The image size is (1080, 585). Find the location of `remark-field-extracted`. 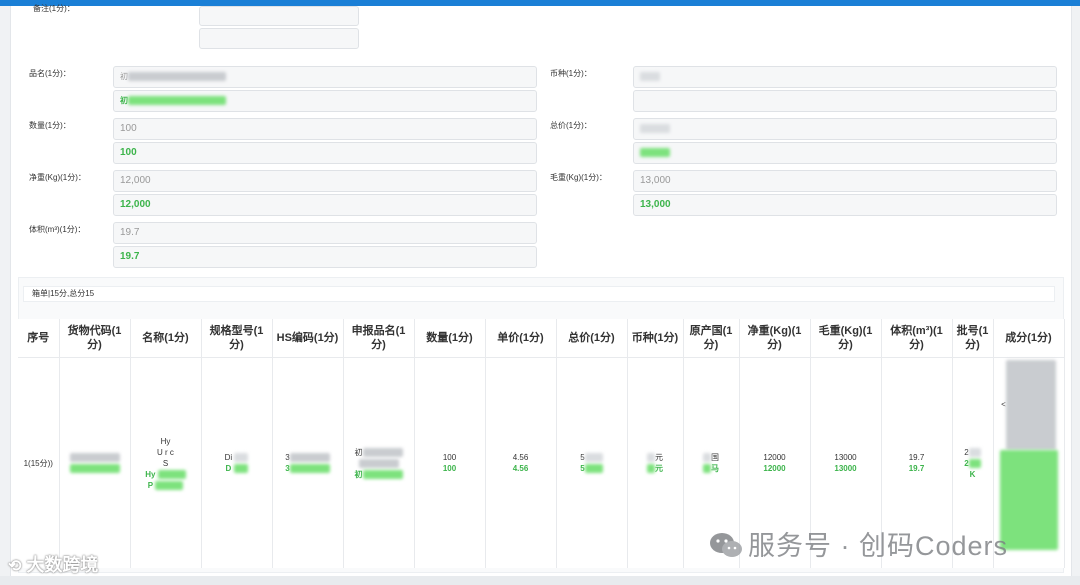

remark-field-extracted is located at coordinates (279, 38).